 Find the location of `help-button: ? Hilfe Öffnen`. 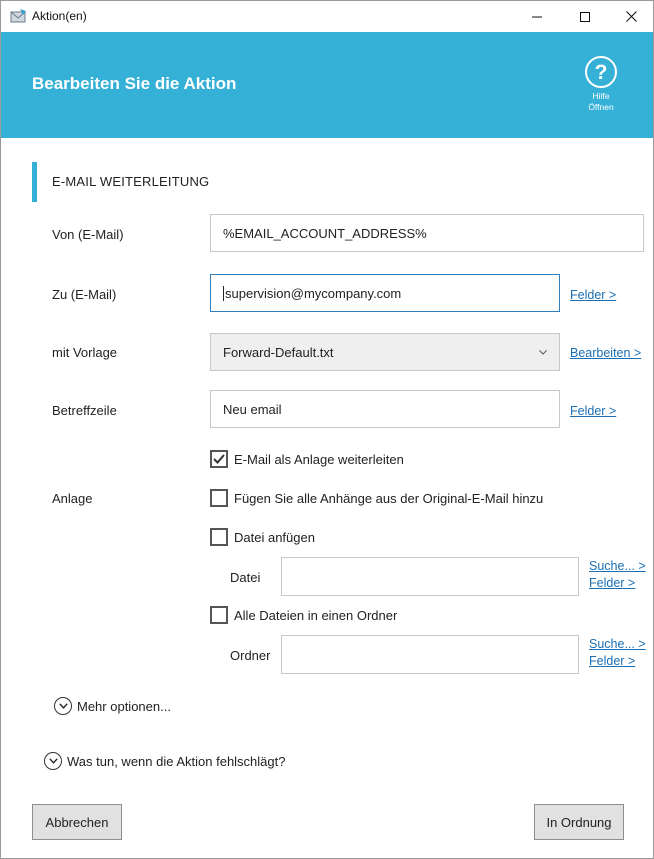

help-button: ? Hilfe Öffnen is located at coordinates (601, 86).